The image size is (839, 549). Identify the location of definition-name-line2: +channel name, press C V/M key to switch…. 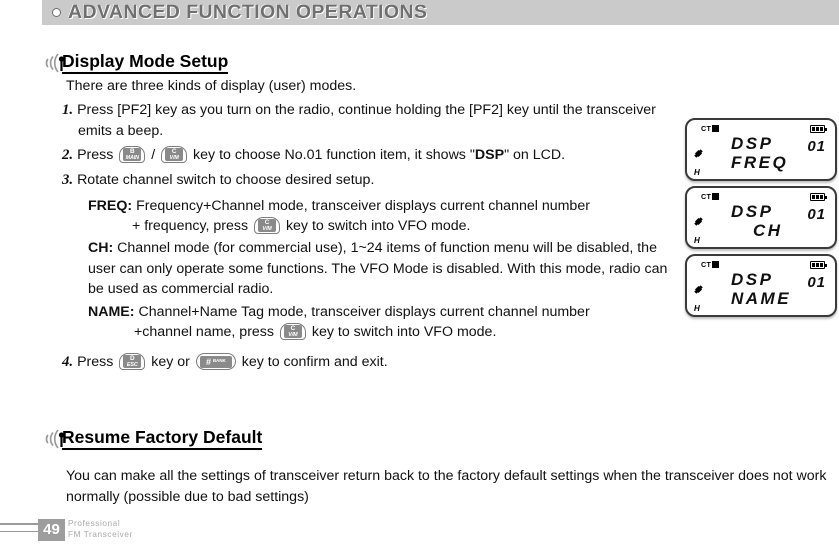
(404, 332).